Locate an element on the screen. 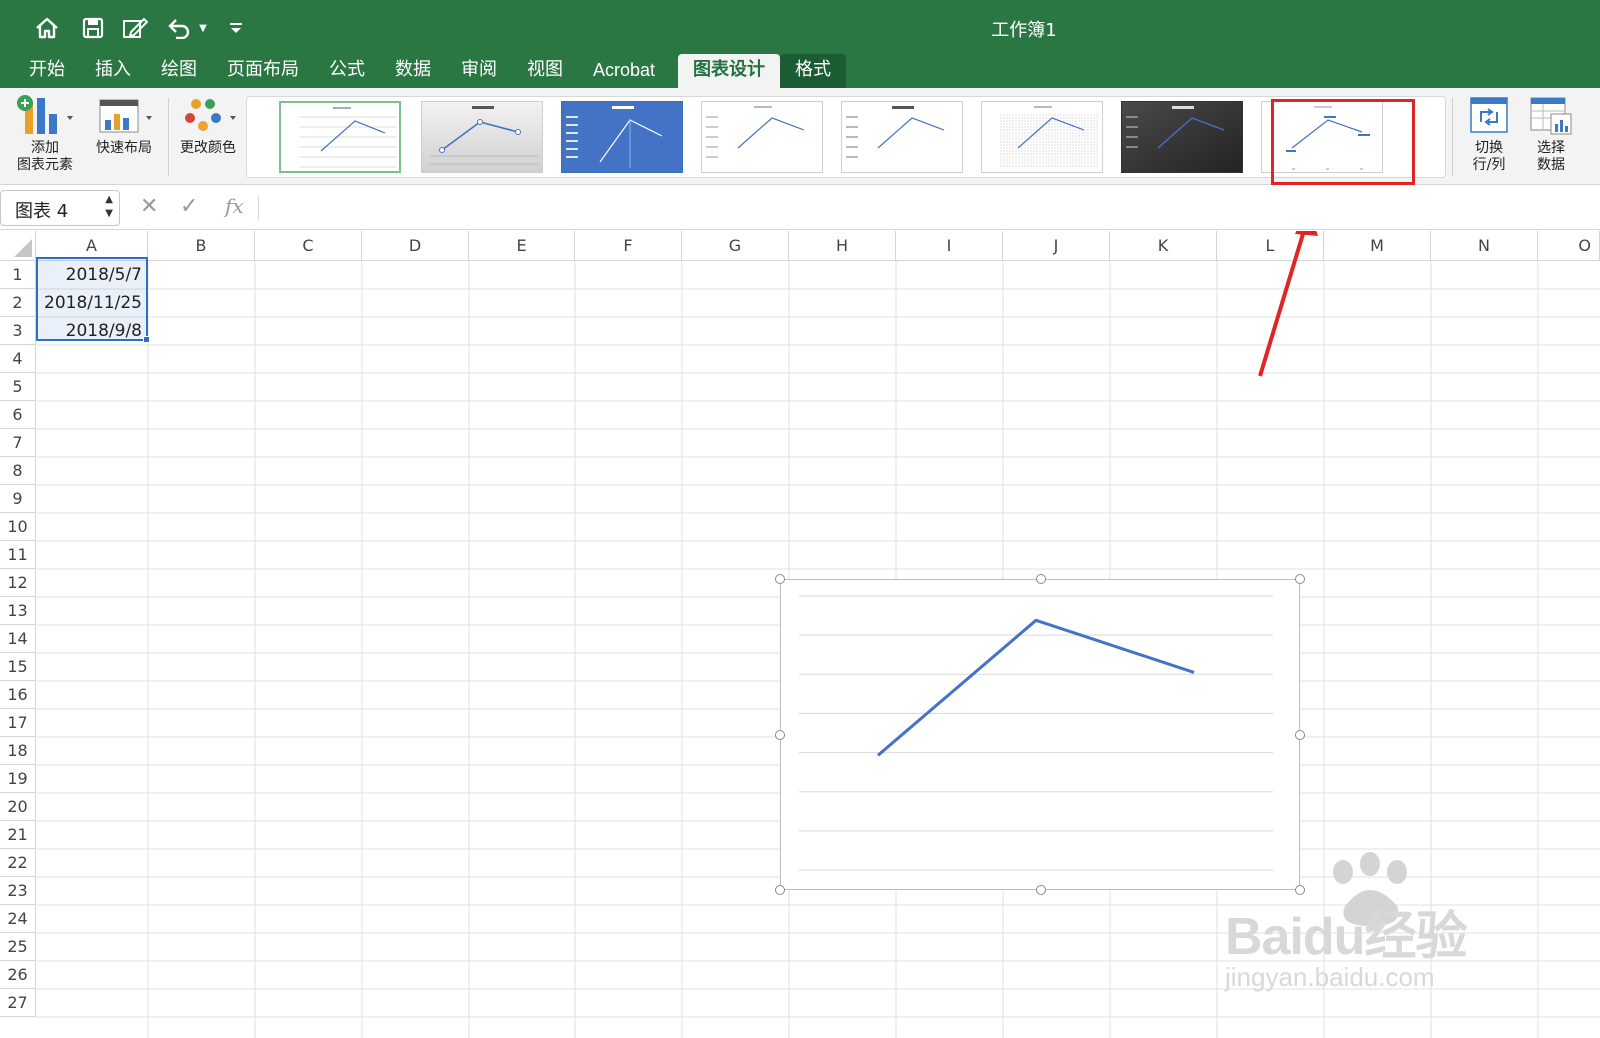  insert-function-icon: fx is located at coordinates (234, 206).